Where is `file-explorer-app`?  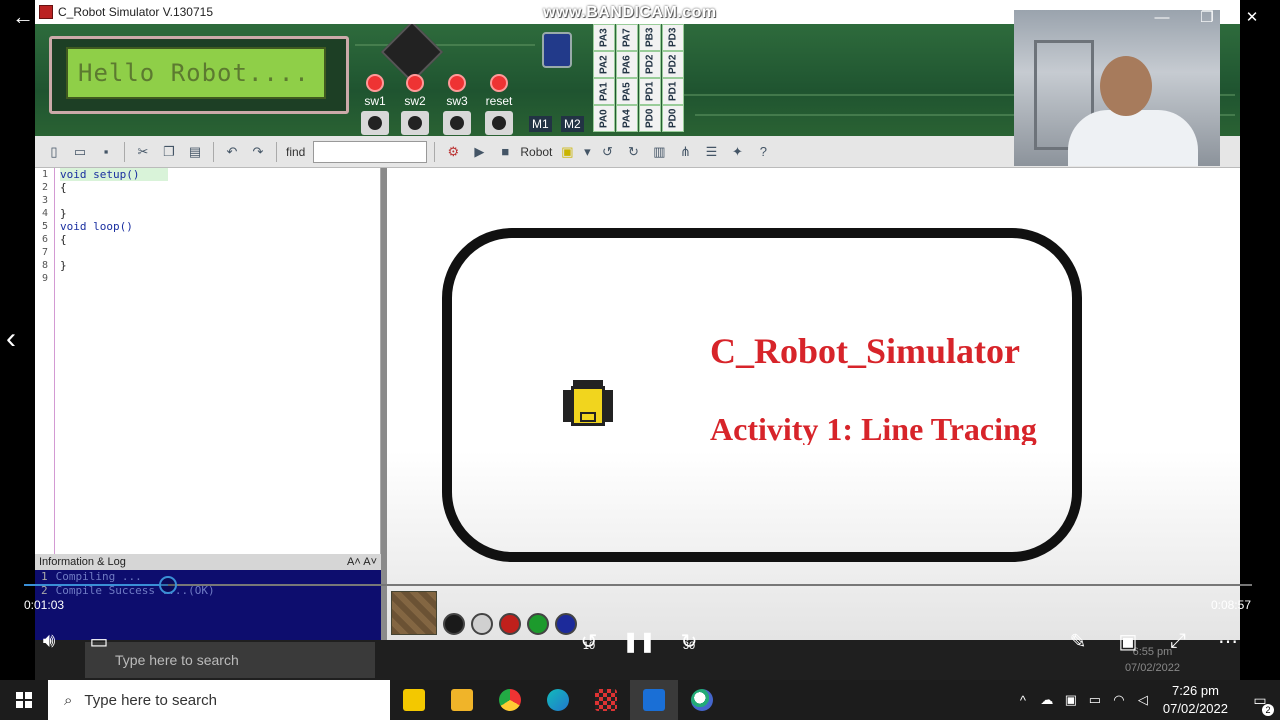
file-explorer-app is located at coordinates (462, 700).